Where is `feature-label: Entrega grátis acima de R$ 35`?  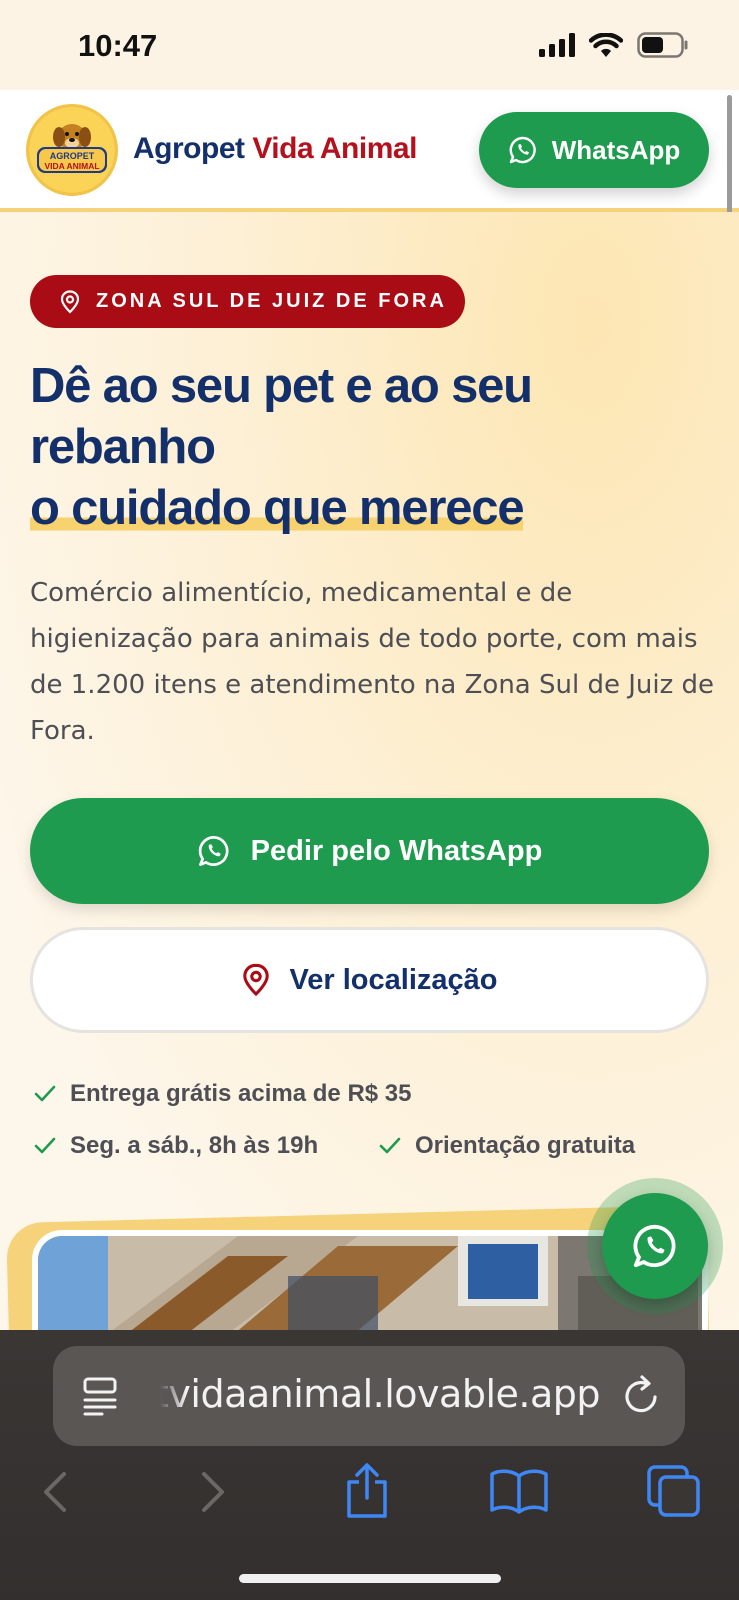 feature-label: Entrega grátis acima de R$ 35 is located at coordinates (241, 1093).